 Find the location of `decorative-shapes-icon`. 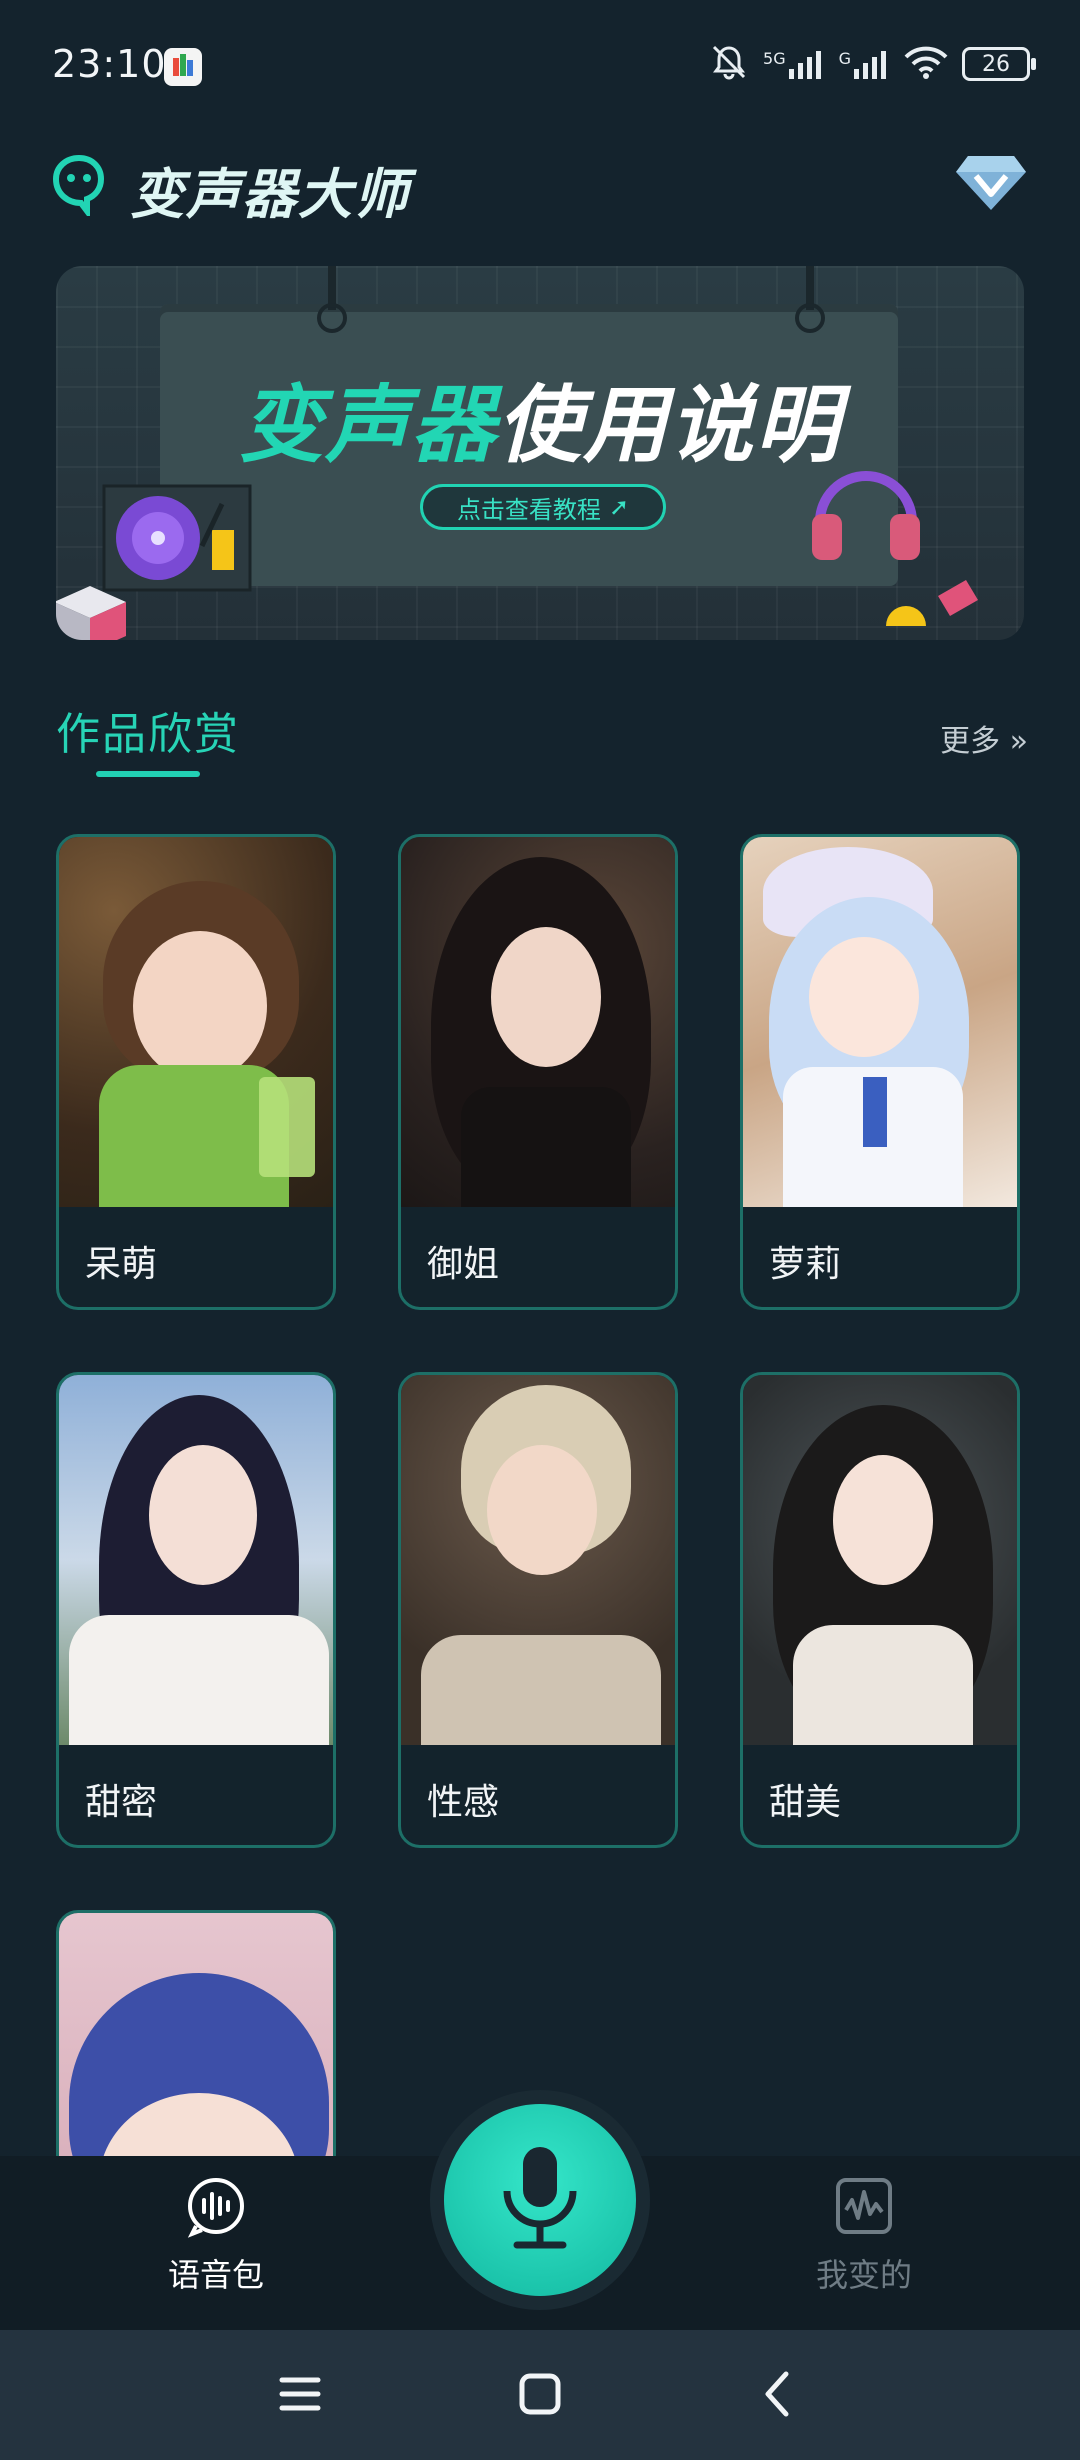

decorative-shapes-icon is located at coordinates (931, 603).